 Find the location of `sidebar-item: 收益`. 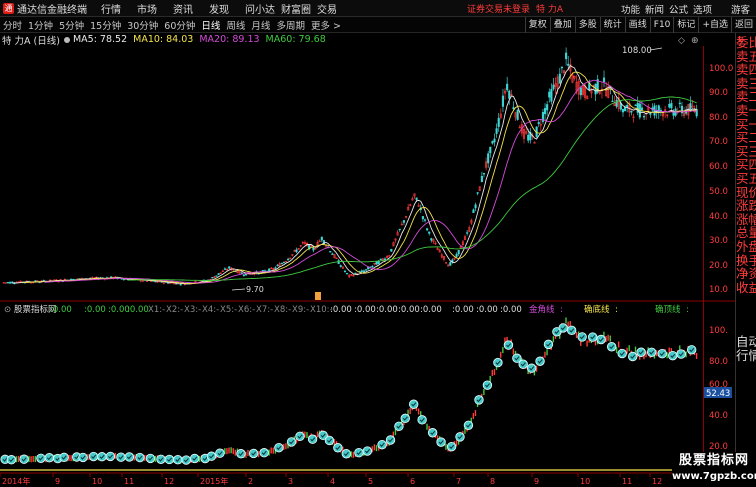

sidebar-item: 收益 is located at coordinates (746, 288).